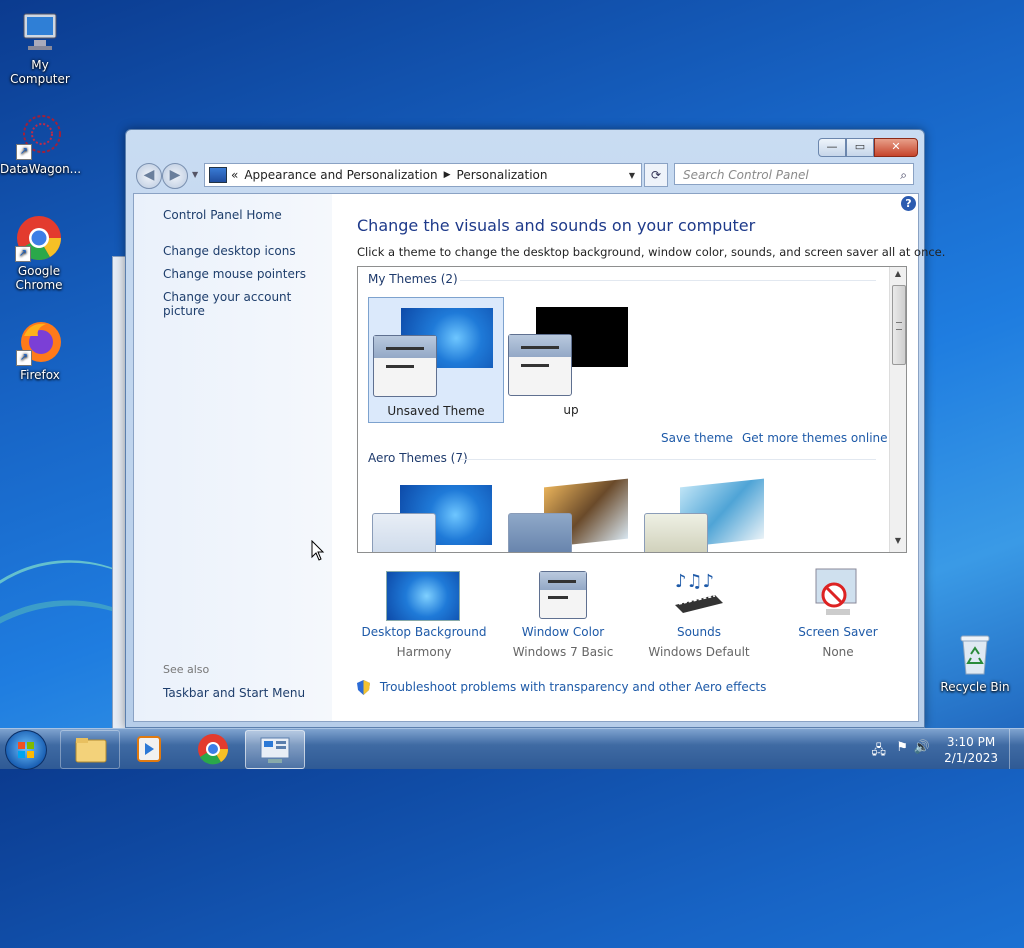 This screenshot has width=1024, height=948. What do you see at coordinates (234, 175) in the screenshot?
I see `address-overflow: «` at bounding box center [234, 175].